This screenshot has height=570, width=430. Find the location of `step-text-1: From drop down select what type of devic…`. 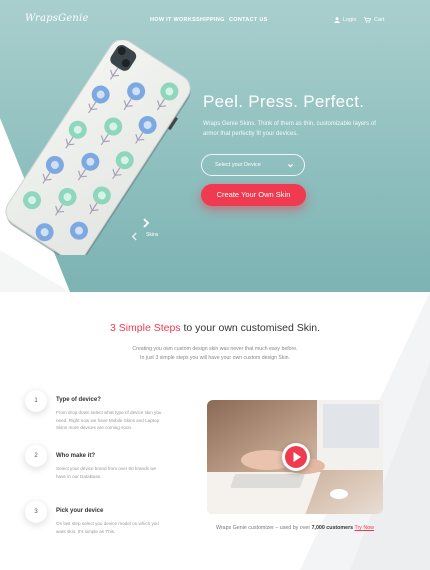

step-text-1: From drop down select what type of devic… is located at coordinates (109, 420).